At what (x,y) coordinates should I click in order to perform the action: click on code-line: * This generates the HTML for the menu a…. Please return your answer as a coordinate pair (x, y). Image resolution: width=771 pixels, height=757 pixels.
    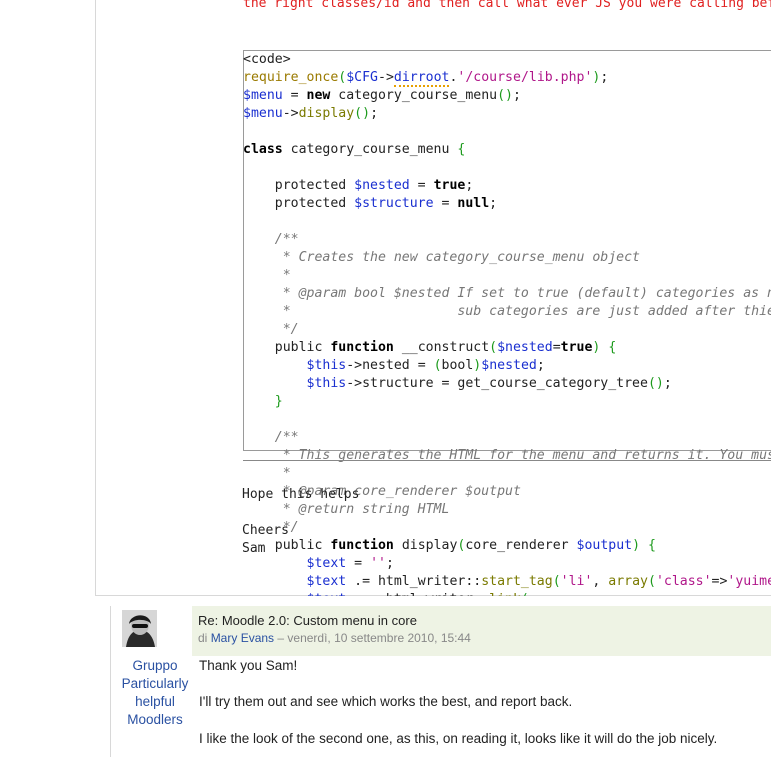
    Looking at the image, I should click on (507, 455).